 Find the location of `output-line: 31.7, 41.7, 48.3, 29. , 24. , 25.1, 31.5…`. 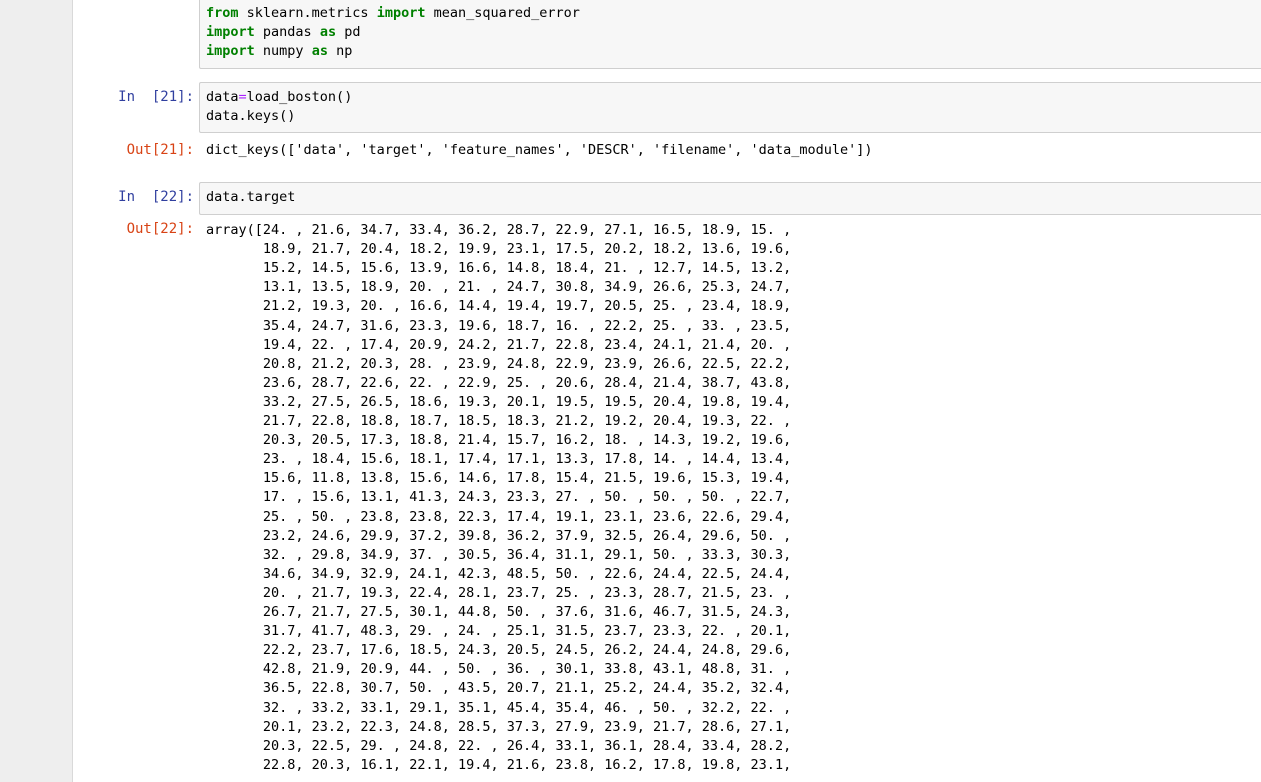

output-line: 31.7, 41.7, 48.3, 29. , 24. , 25.1, 31.5… is located at coordinates (499, 631).